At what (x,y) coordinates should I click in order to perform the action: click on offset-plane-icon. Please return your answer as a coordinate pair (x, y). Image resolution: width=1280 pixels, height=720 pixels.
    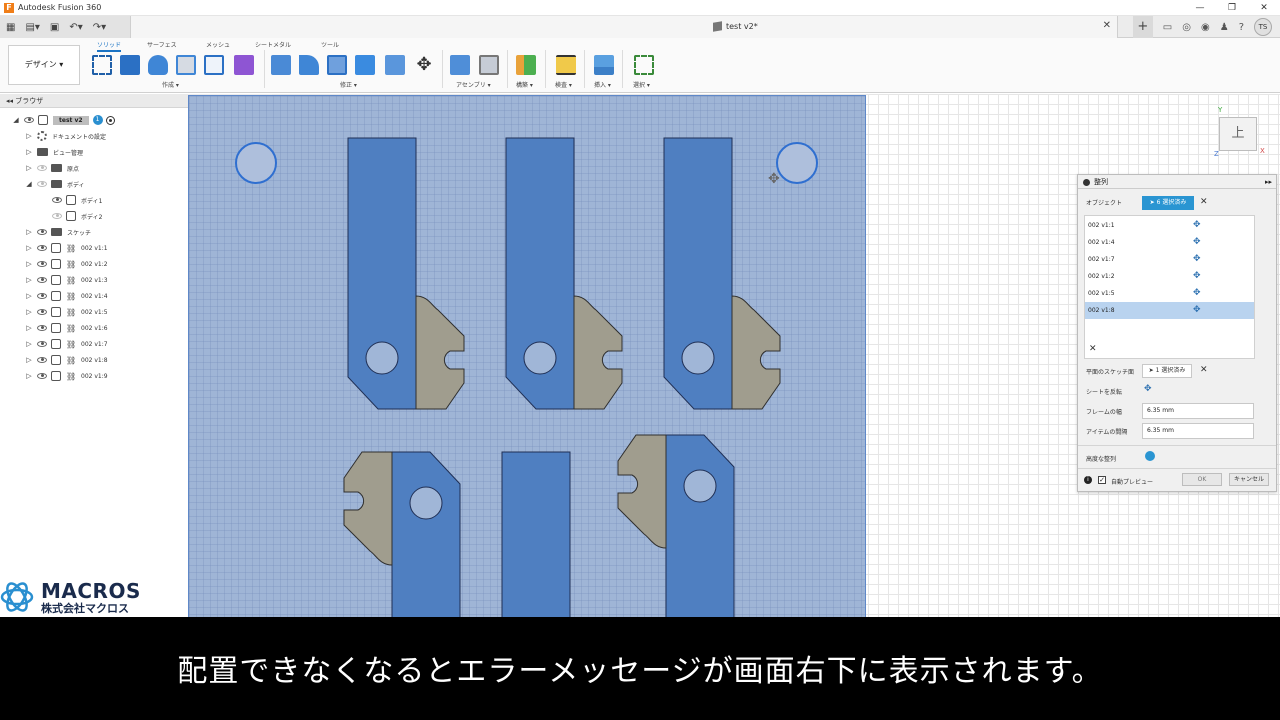
    Looking at the image, I should click on (526, 65).